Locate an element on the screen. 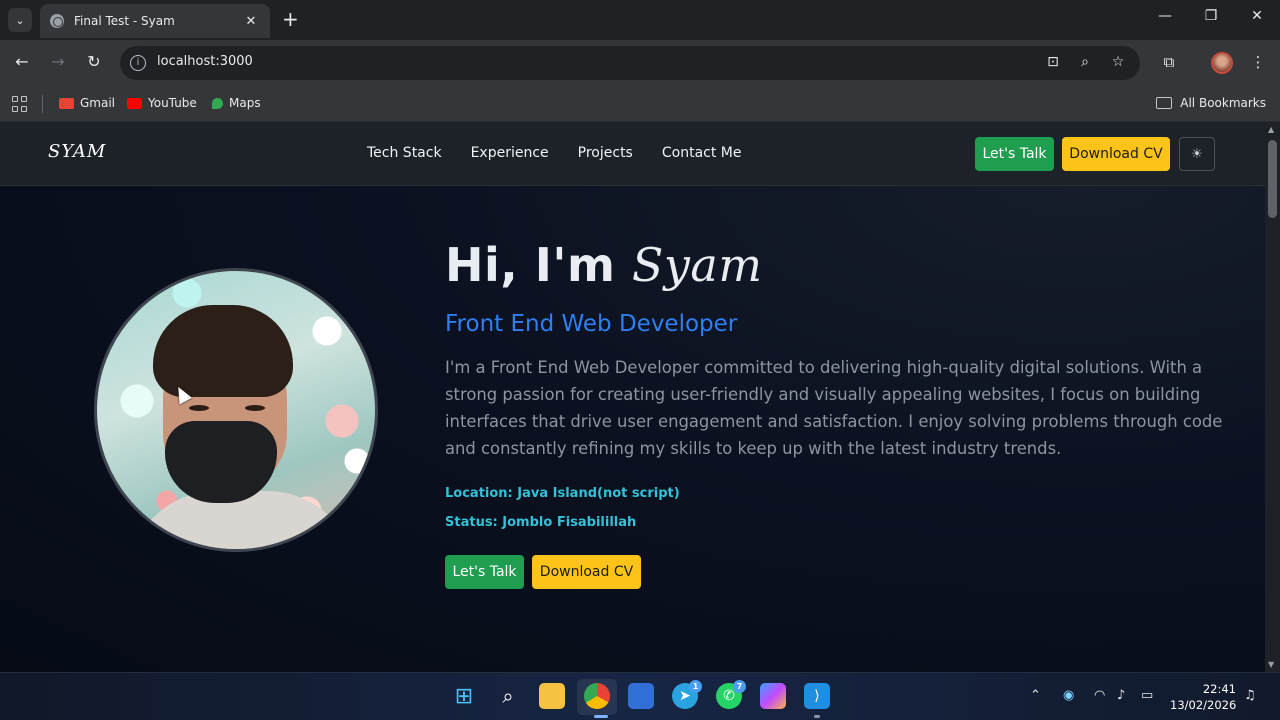 The height and width of the screenshot is (720, 1280). clock-date: 13/02/2026 is located at coordinates (1203, 705).